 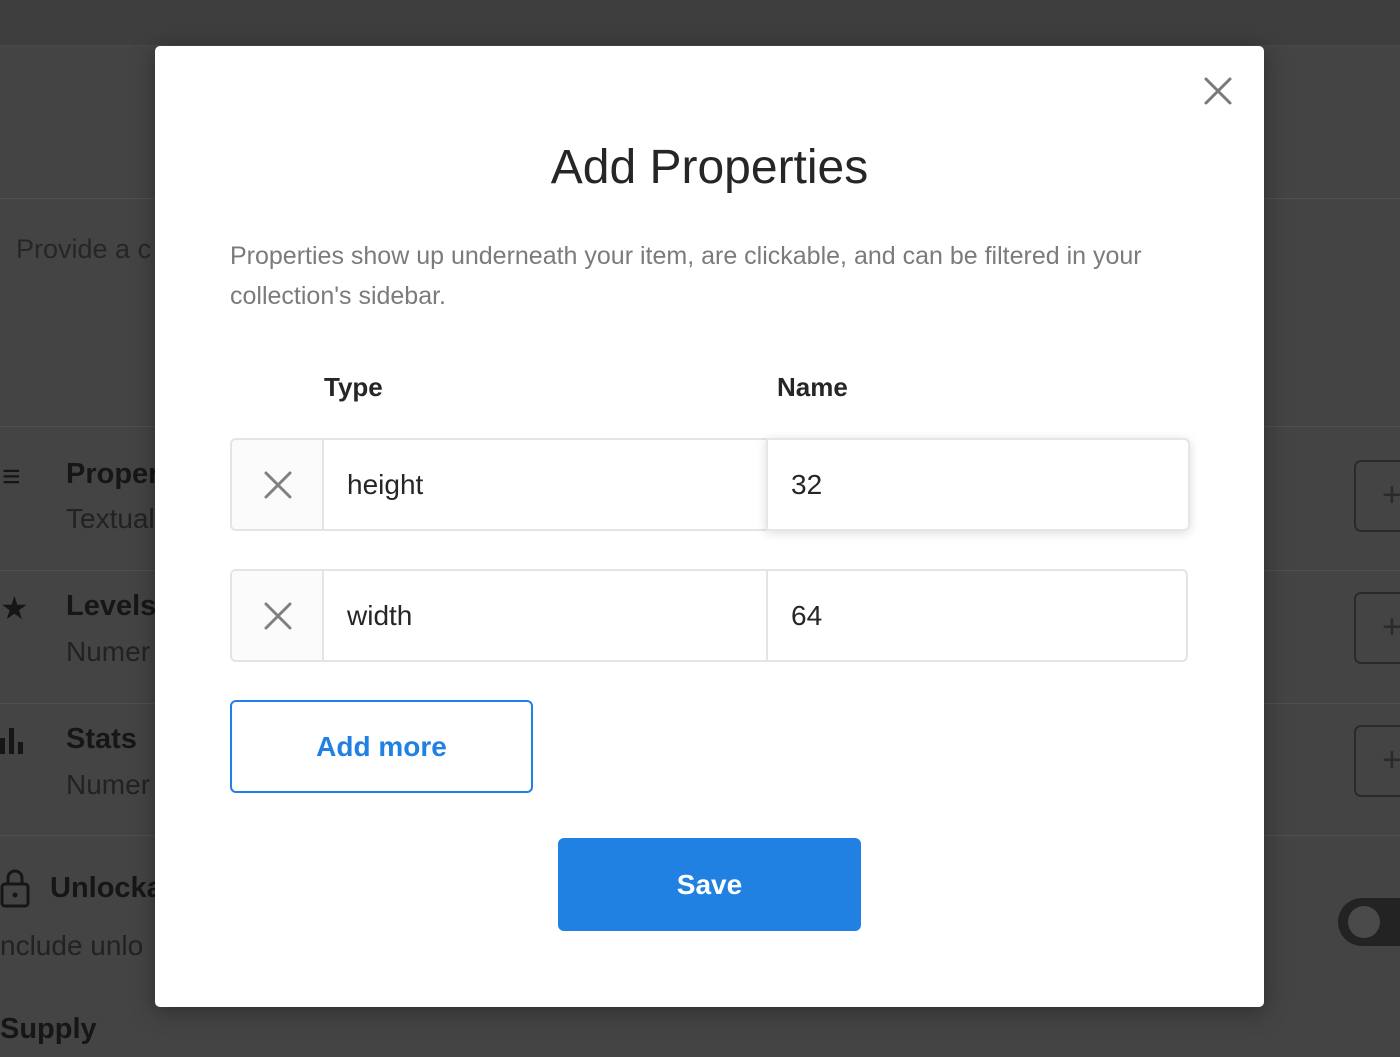 What do you see at coordinates (110, 518) in the screenshot?
I see `properties-section-subtitle: Textual` at bounding box center [110, 518].